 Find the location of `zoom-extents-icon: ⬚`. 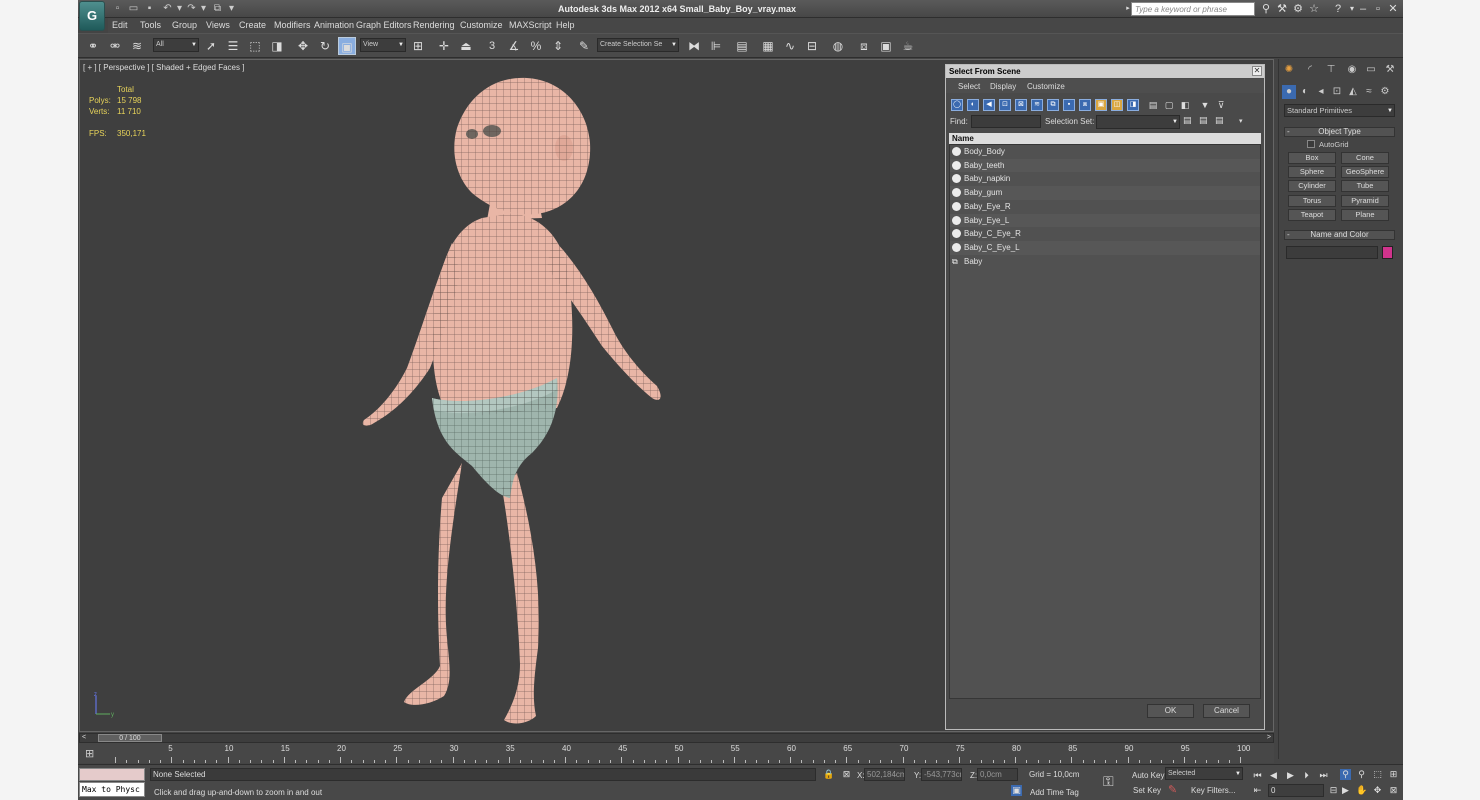

zoom-extents-icon: ⬚ is located at coordinates (1377, 774).